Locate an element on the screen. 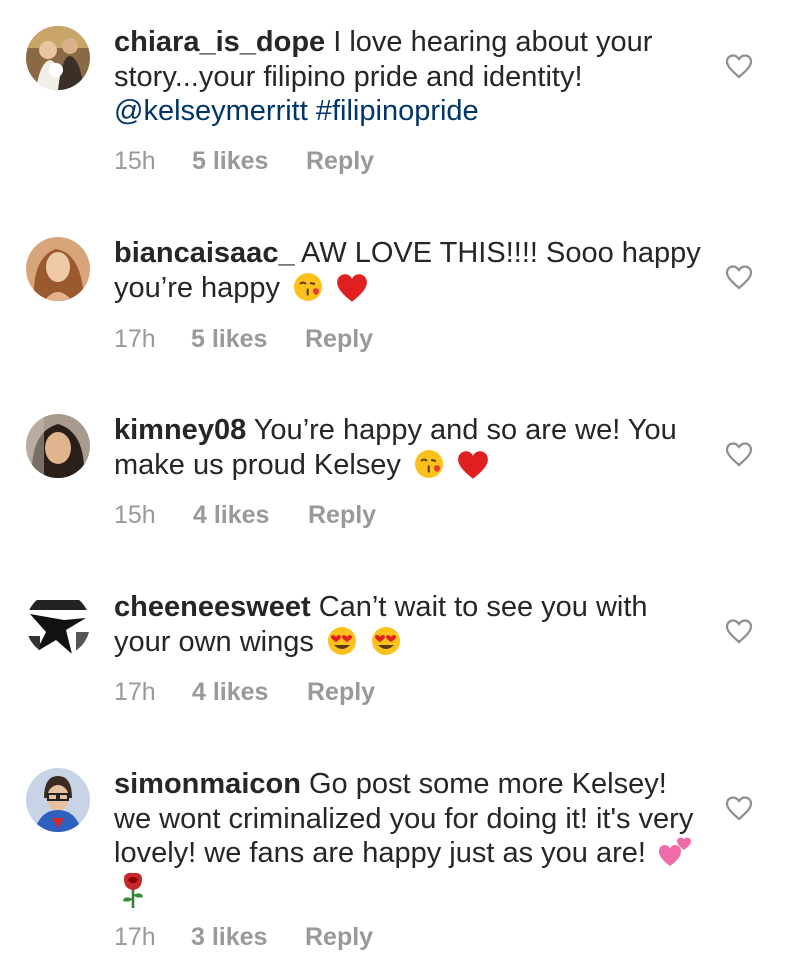  comment-username: biancaisaac_ is located at coordinates (204, 253).